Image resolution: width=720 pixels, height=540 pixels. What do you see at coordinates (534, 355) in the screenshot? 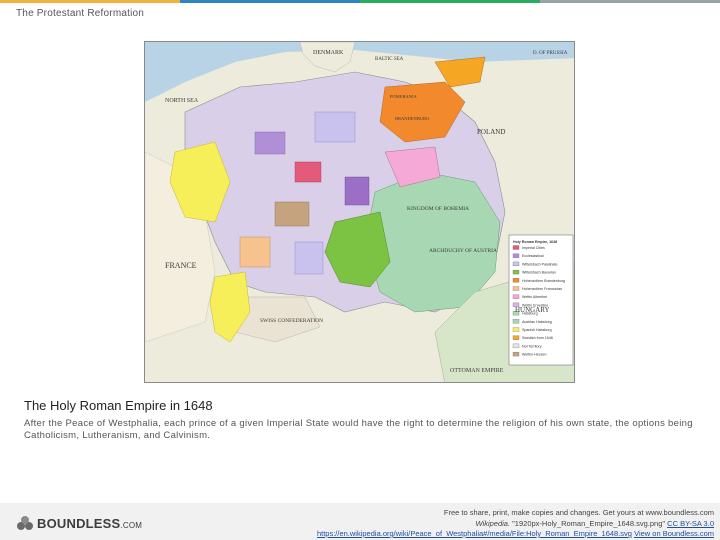
I see `legend-label: Welfen-Hessen` at bounding box center [534, 355].